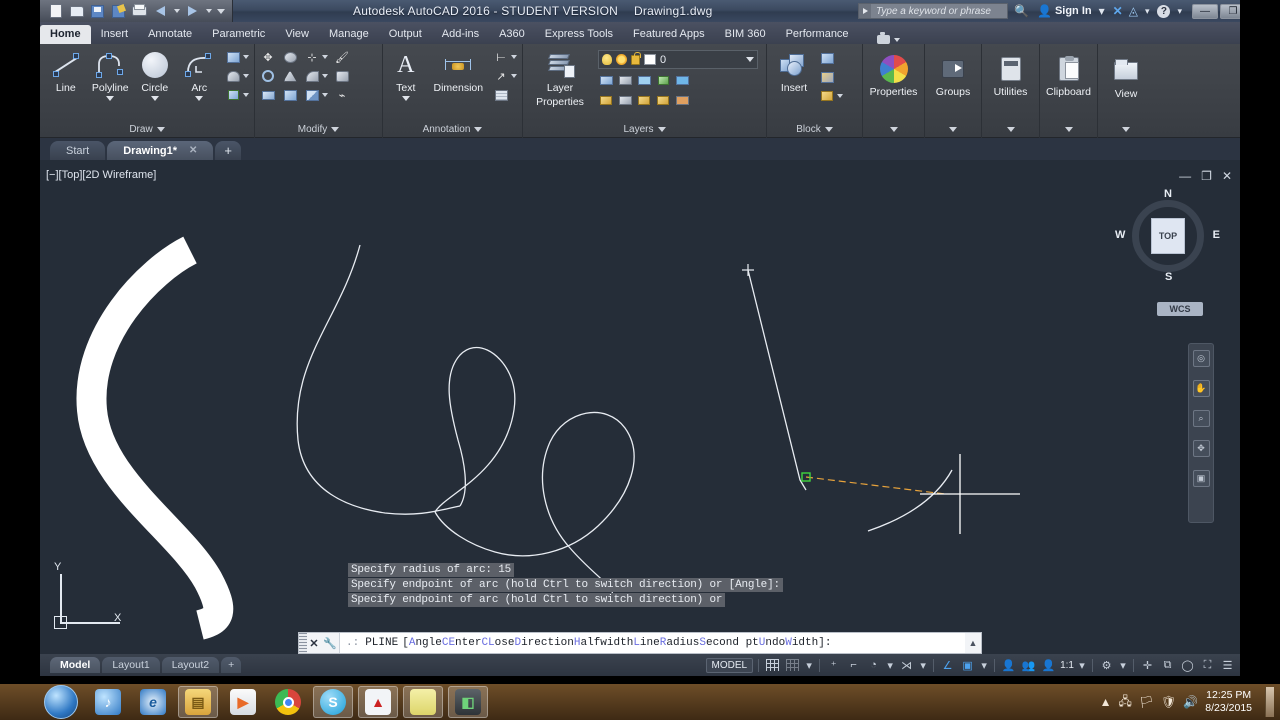  I want to click on option-key: W, so click(788, 643).